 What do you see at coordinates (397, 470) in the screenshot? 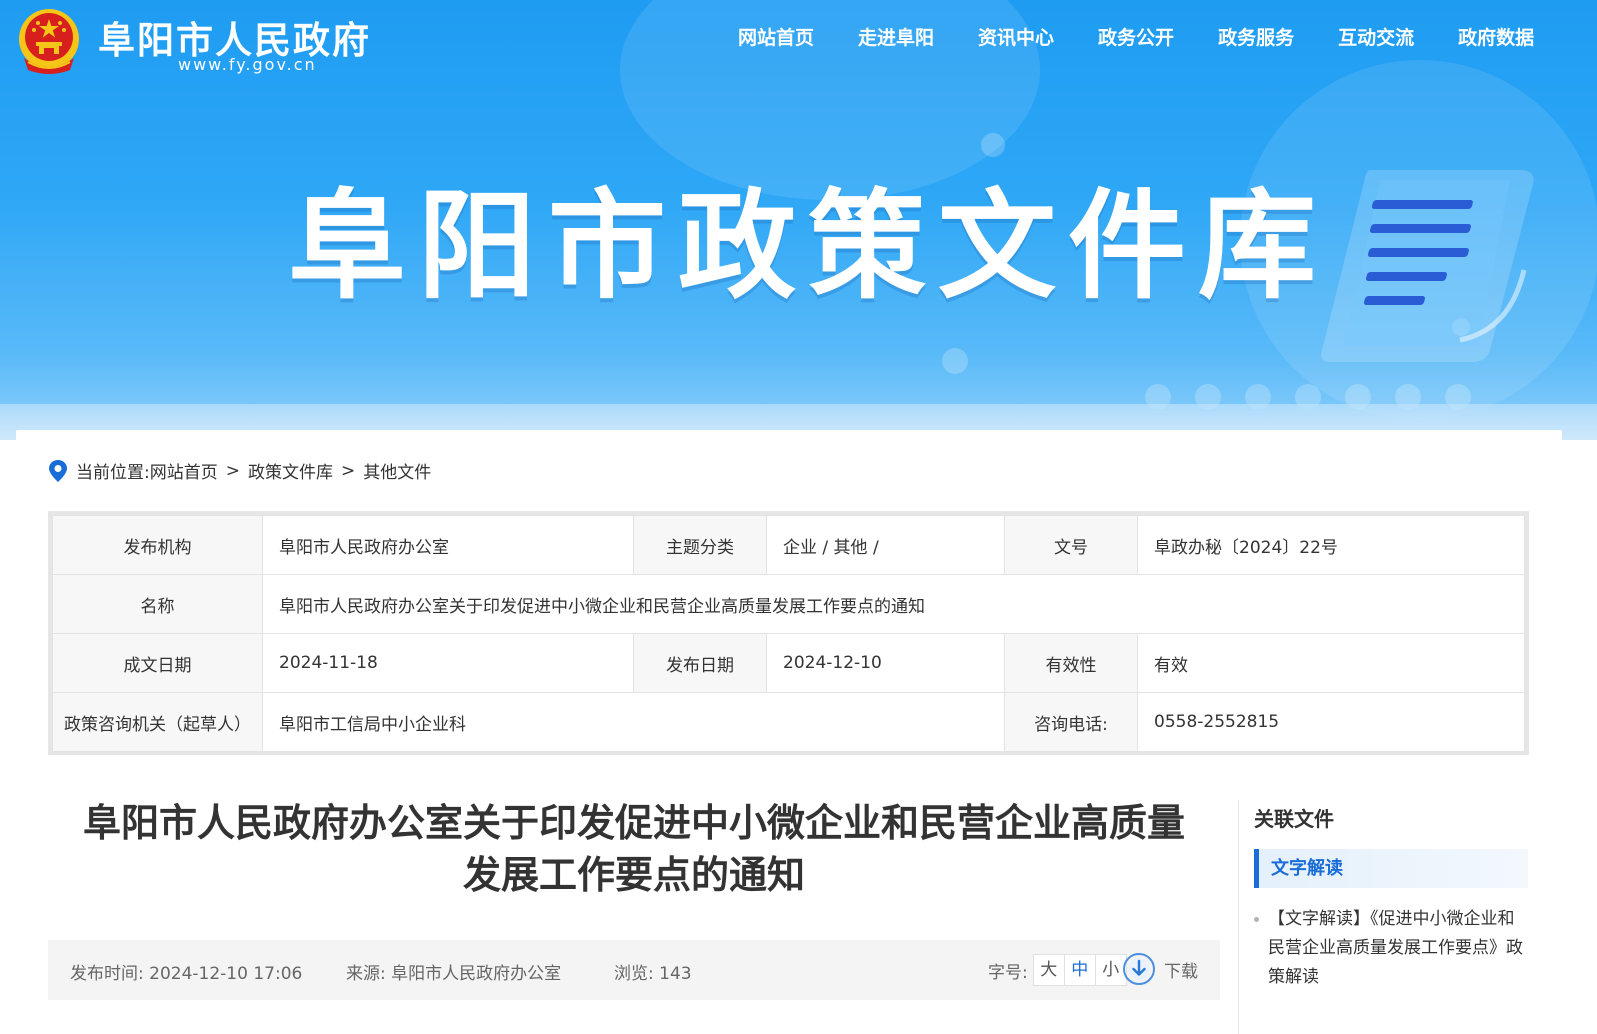
I see `breadcrumb-other-files: 其他文件` at bounding box center [397, 470].